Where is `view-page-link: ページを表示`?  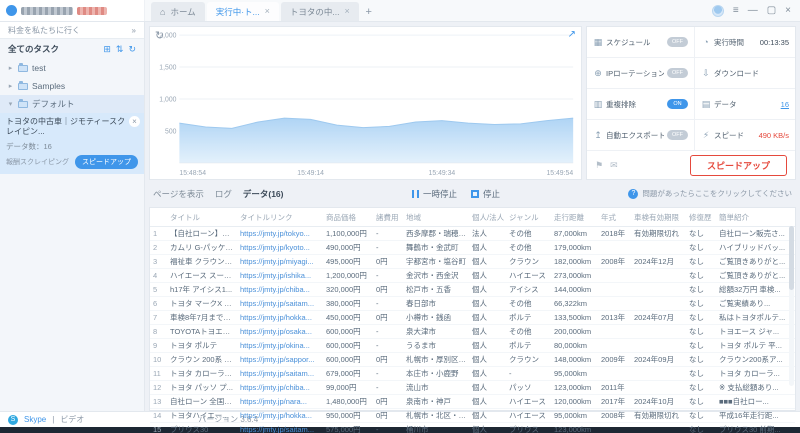
view-page-link: ページを表示 is located at coordinates (178, 194).